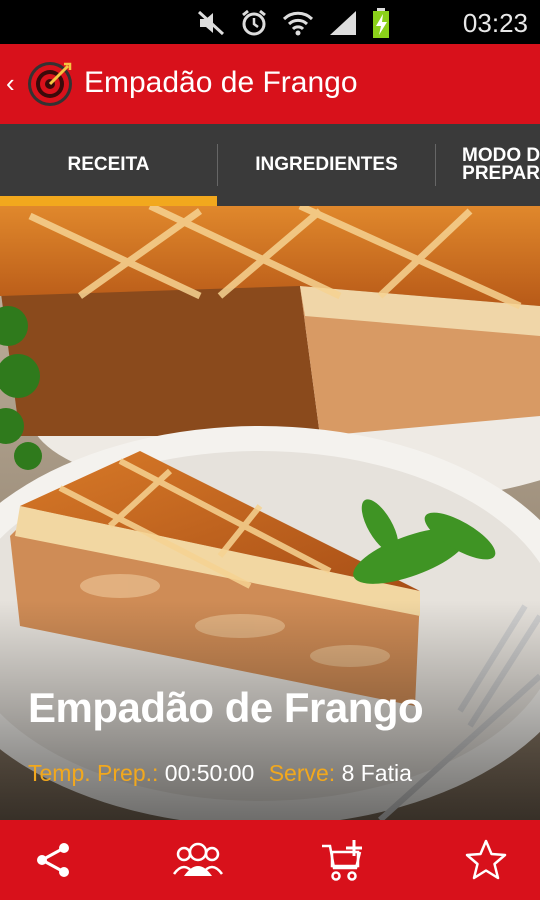  Describe the element at coordinates (221, 82) in the screenshot. I see `app-title: Empadão de Frango` at that location.